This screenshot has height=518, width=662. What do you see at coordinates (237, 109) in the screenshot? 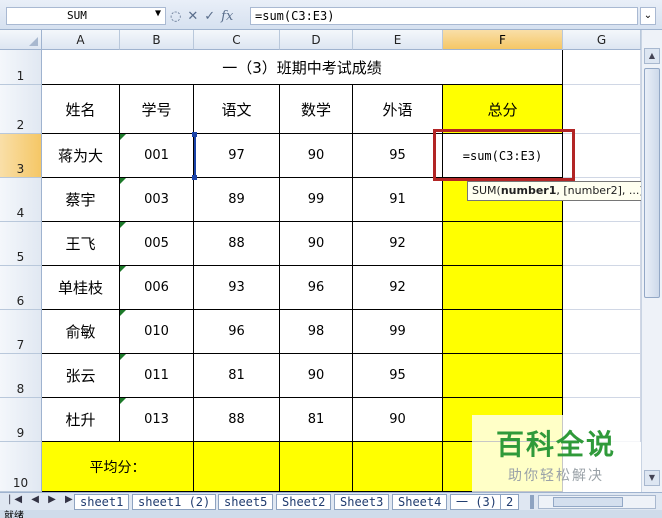
I see `header-chinese: 语文` at bounding box center [237, 109].